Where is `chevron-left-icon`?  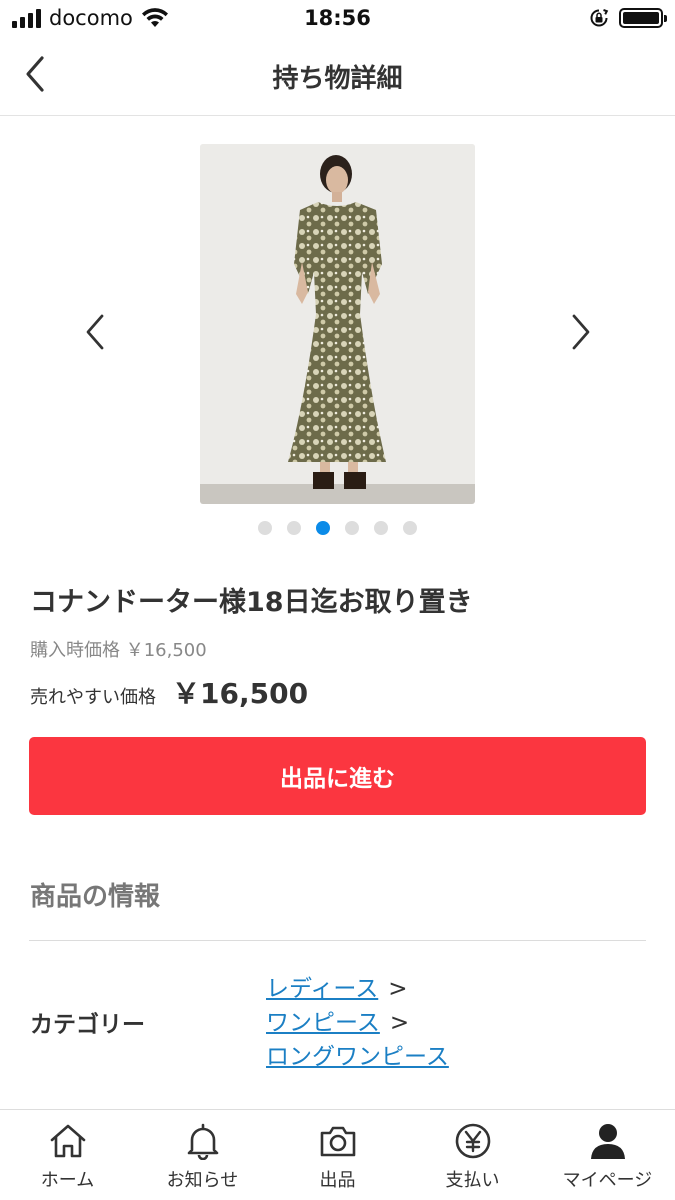
chevron-left-icon is located at coordinates (95, 332).